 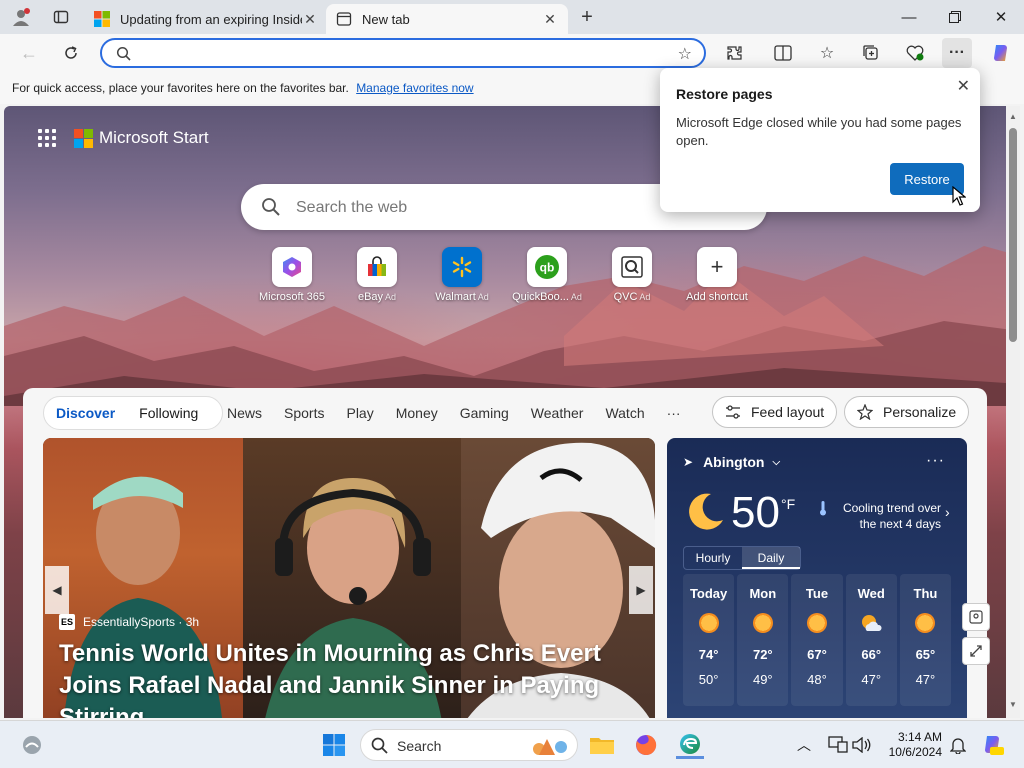 I want to click on tab-discover: Discover, so click(x=91, y=413).